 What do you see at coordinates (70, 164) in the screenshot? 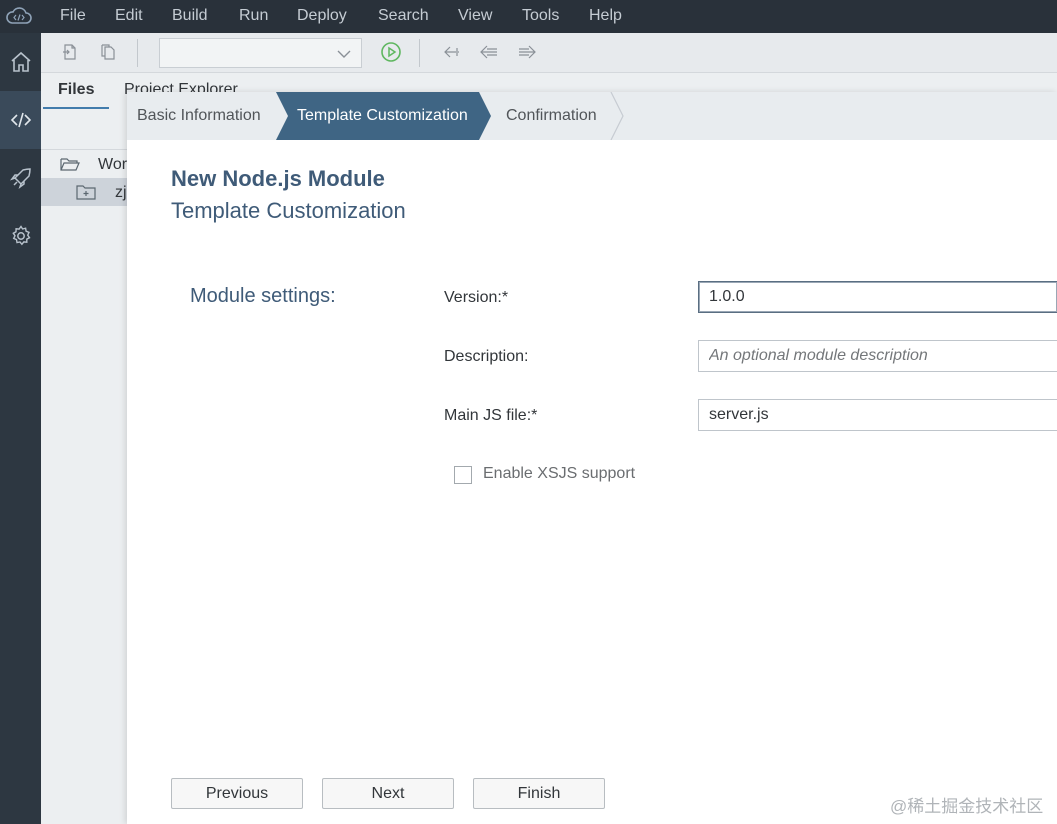
I see `folder-open-icon` at bounding box center [70, 164].